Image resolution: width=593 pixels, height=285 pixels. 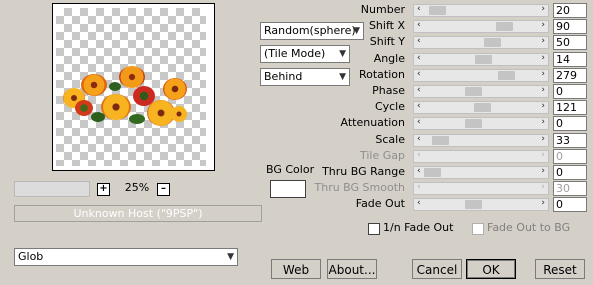 I want to click on param-label-thru-bg-range: Thru BG Range, so click(x=363, y=171).